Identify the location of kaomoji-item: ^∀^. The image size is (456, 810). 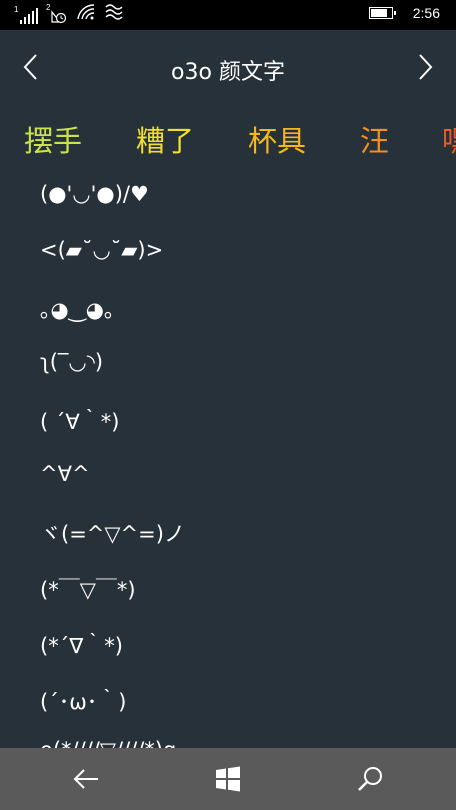
(65, 474).